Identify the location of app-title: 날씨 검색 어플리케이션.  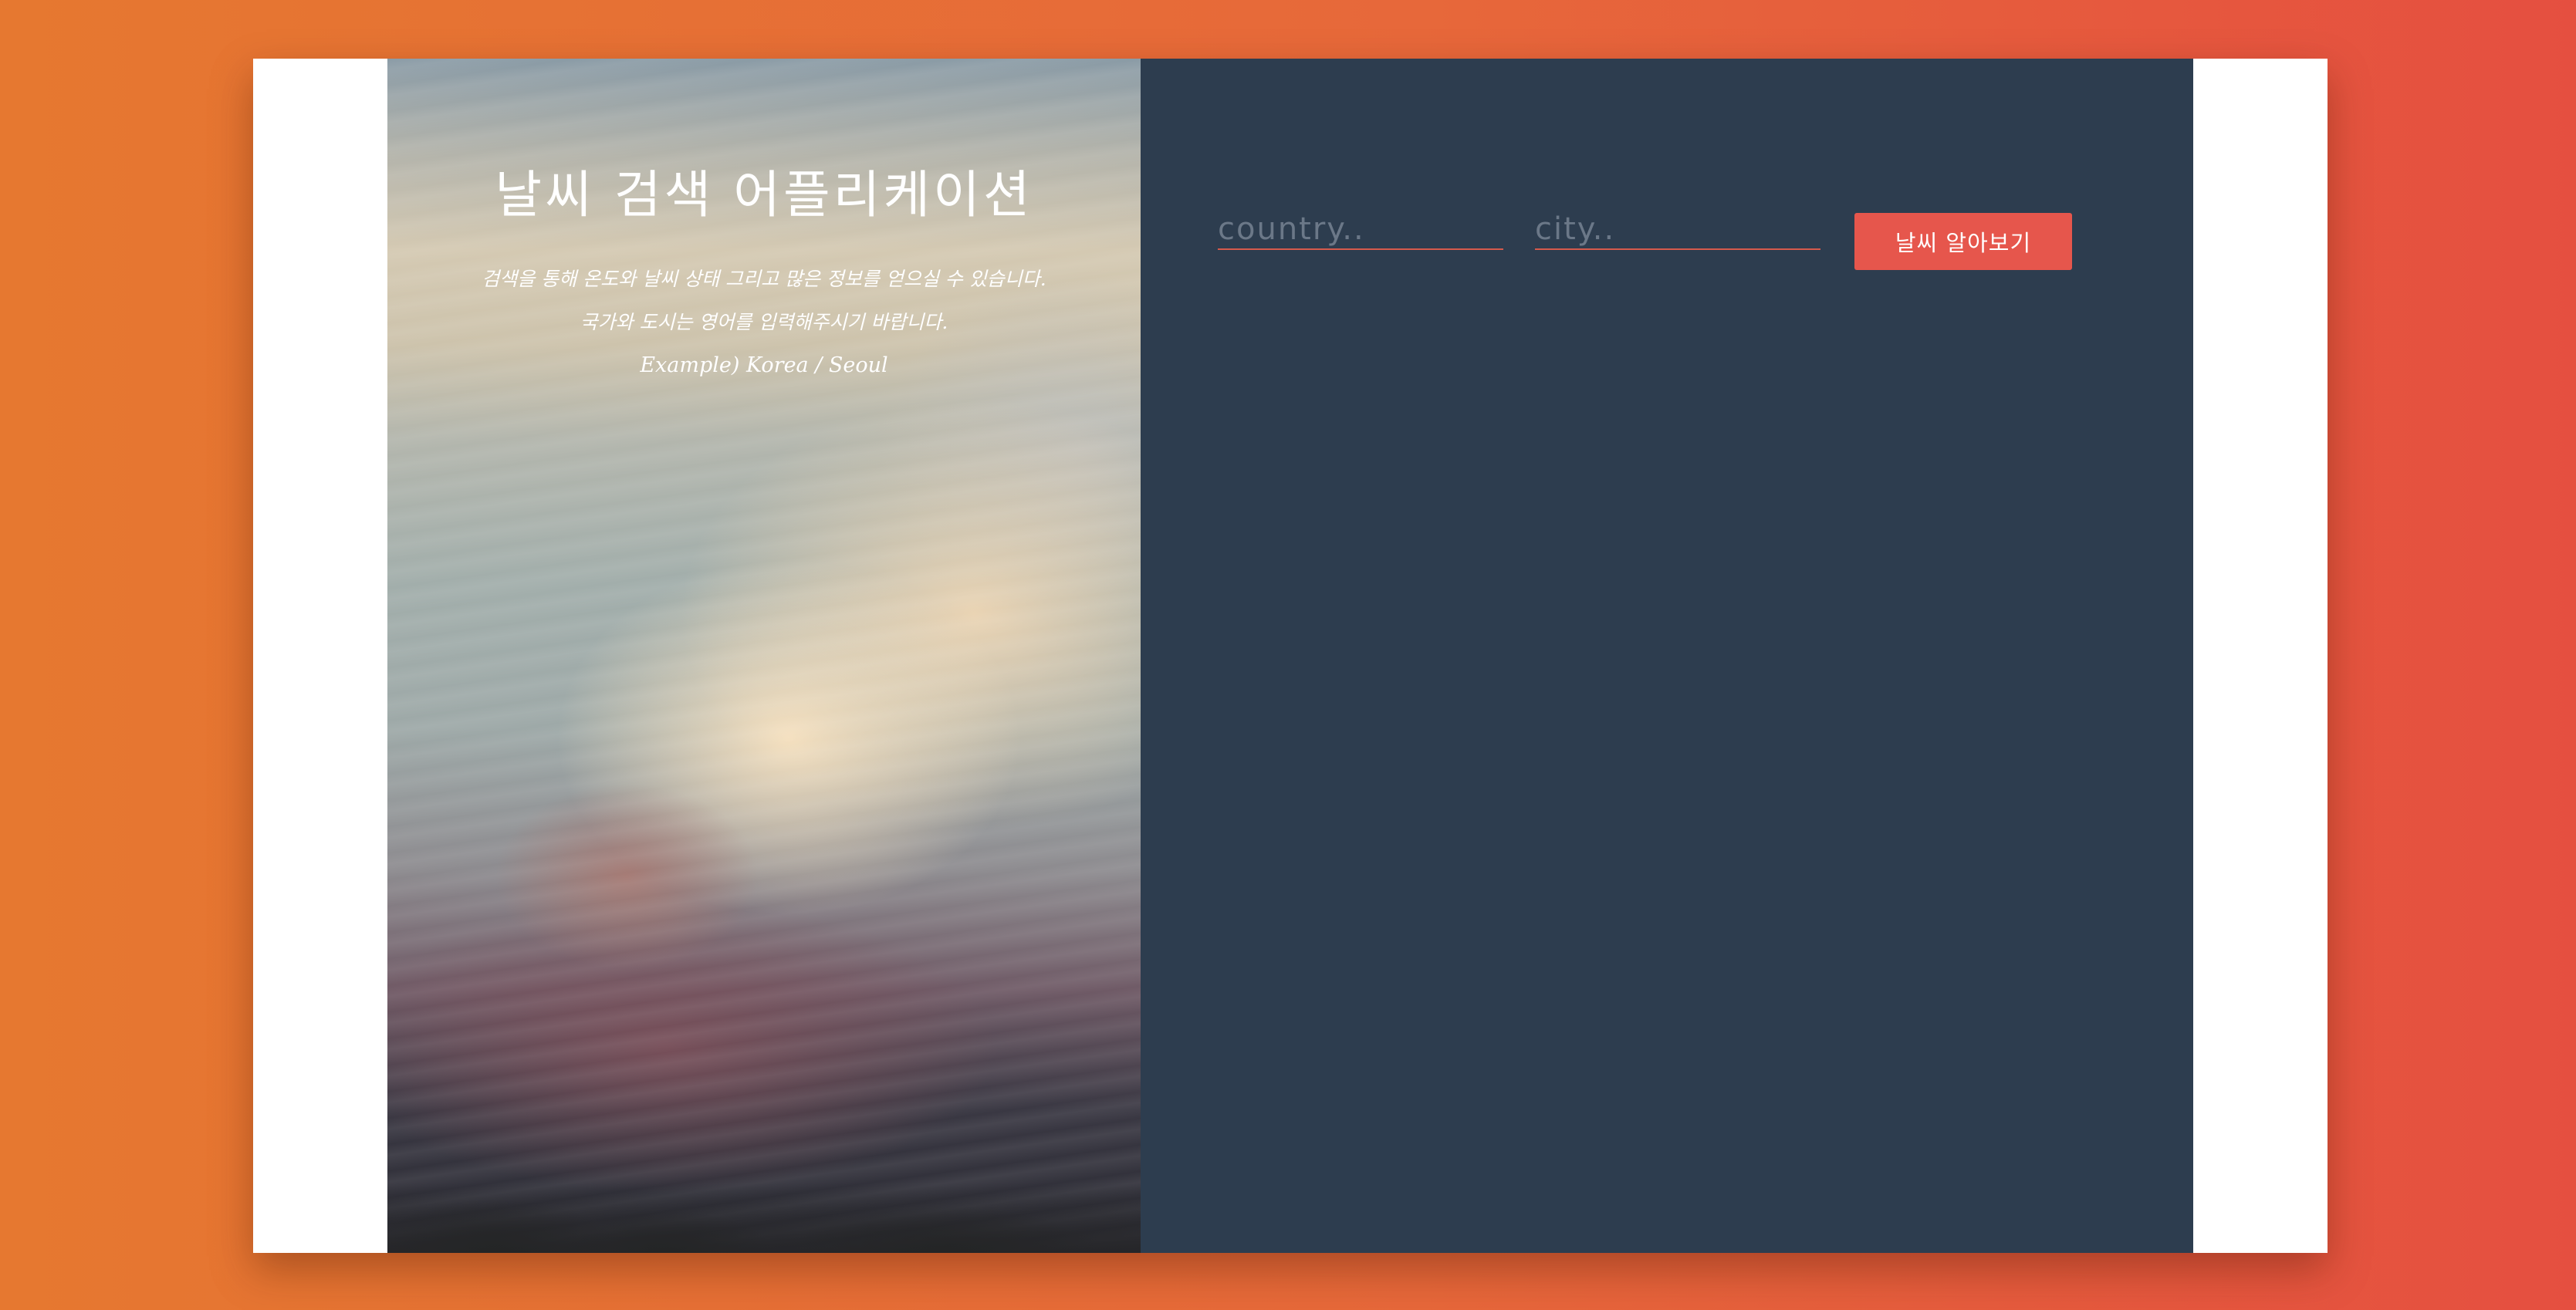
(764, 195).